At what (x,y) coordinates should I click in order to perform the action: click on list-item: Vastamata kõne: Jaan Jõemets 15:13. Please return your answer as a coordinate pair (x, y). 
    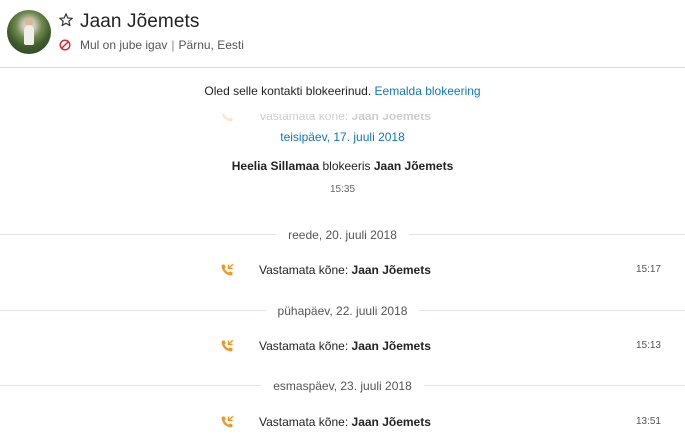
    Looking at the image, I should click on (342, 347).